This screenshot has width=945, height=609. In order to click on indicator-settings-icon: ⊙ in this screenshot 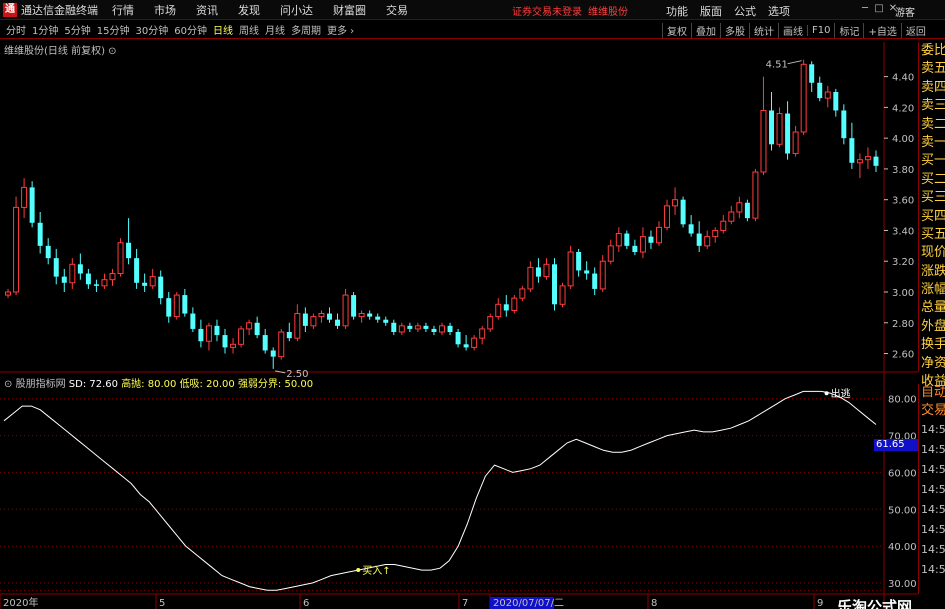, I will do `click(8, 384)`.